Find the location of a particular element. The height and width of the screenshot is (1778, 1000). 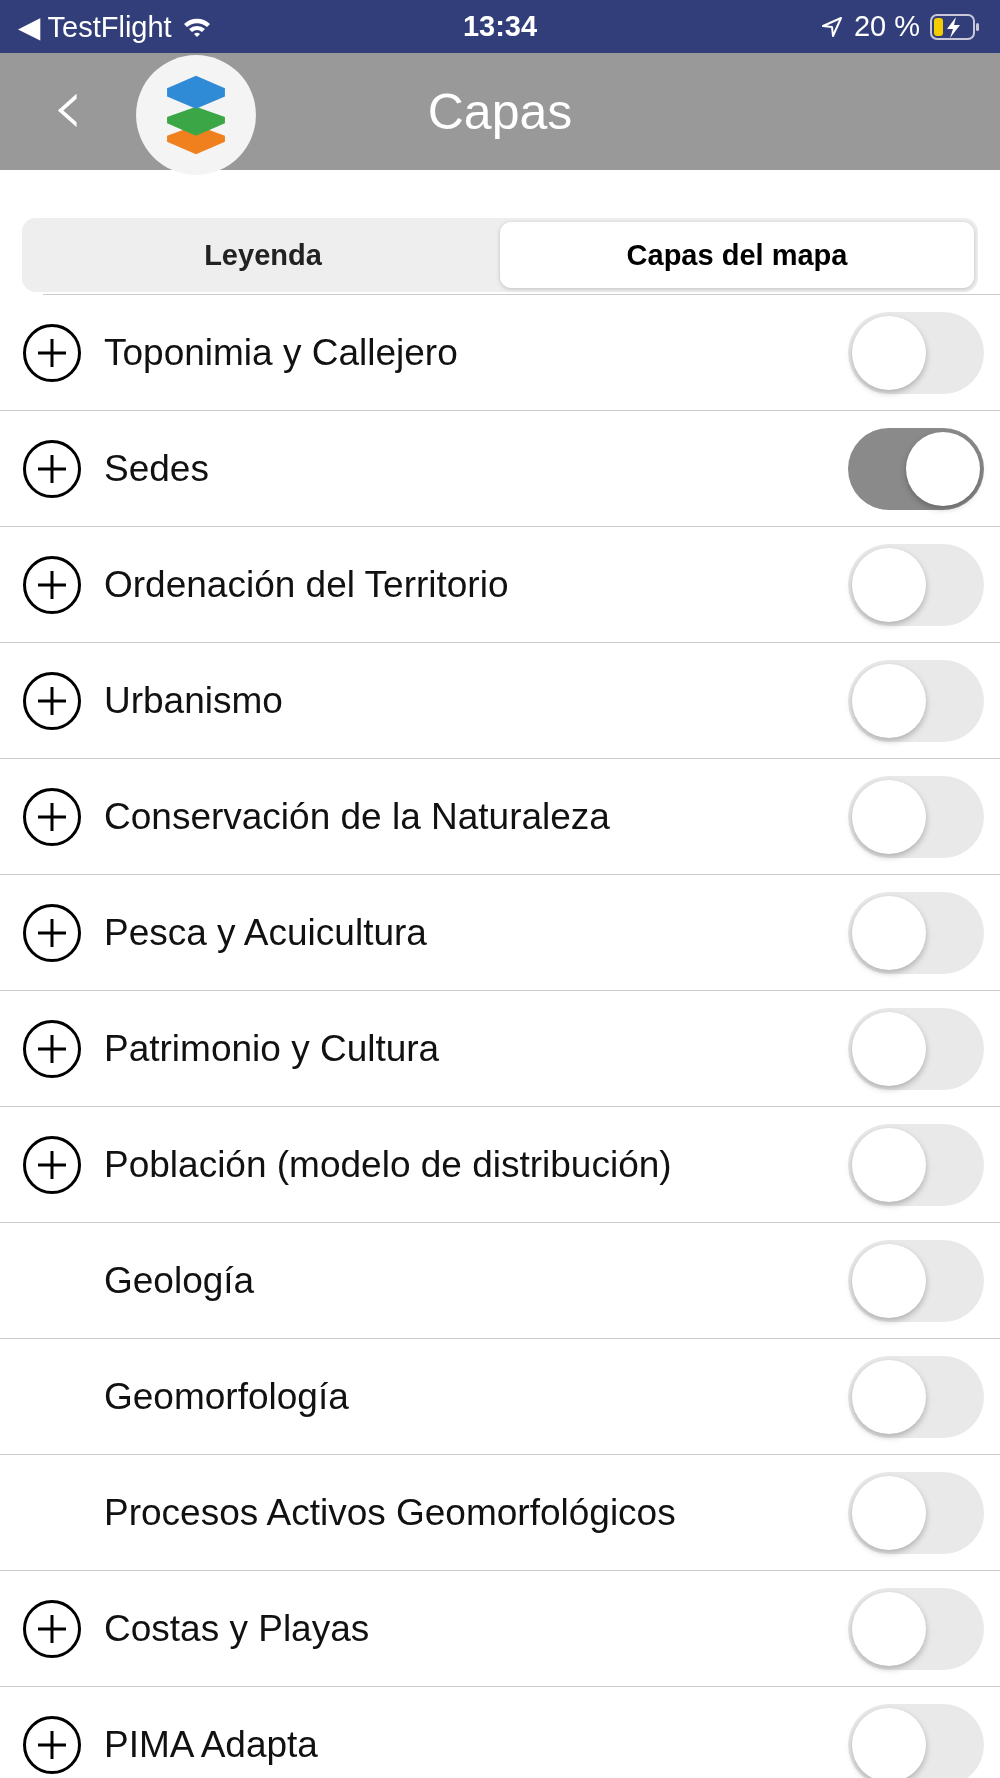

layer-name: Ordenación del Territorio is located at coordinates (307, 584).